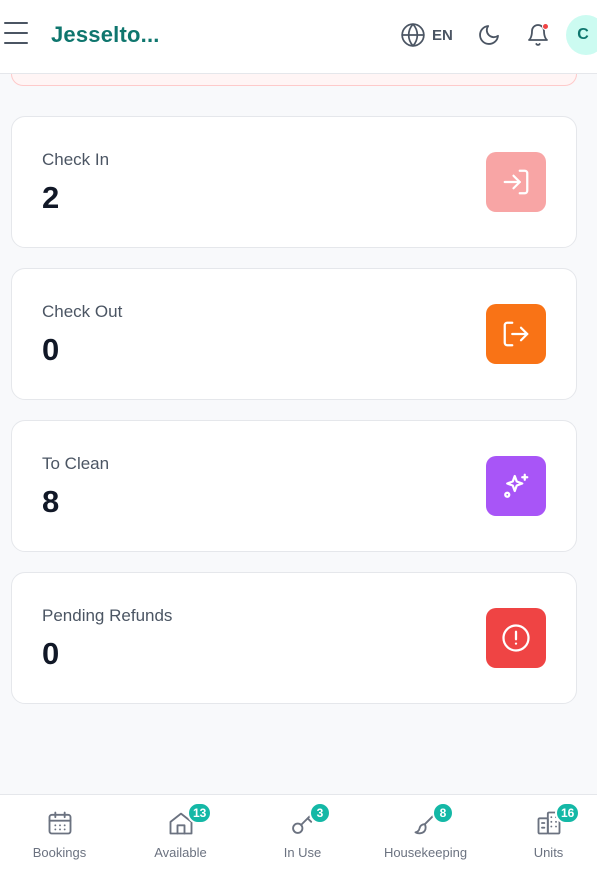 The image size is (597, 871). What do you see at coordinates (82, 311) in the screenshot?
I see `stat-label: Check Out` at bounding box center [82, 311].